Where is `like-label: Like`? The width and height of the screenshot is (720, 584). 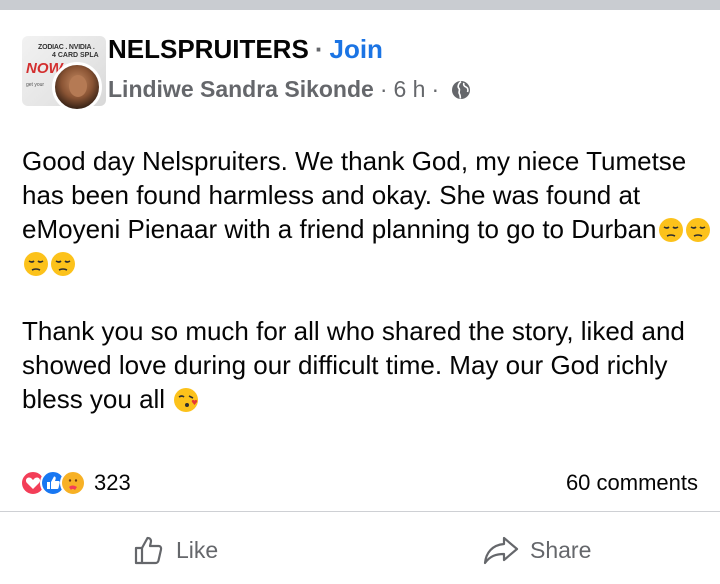
like-label: Like is located at coordinates (197, 549).